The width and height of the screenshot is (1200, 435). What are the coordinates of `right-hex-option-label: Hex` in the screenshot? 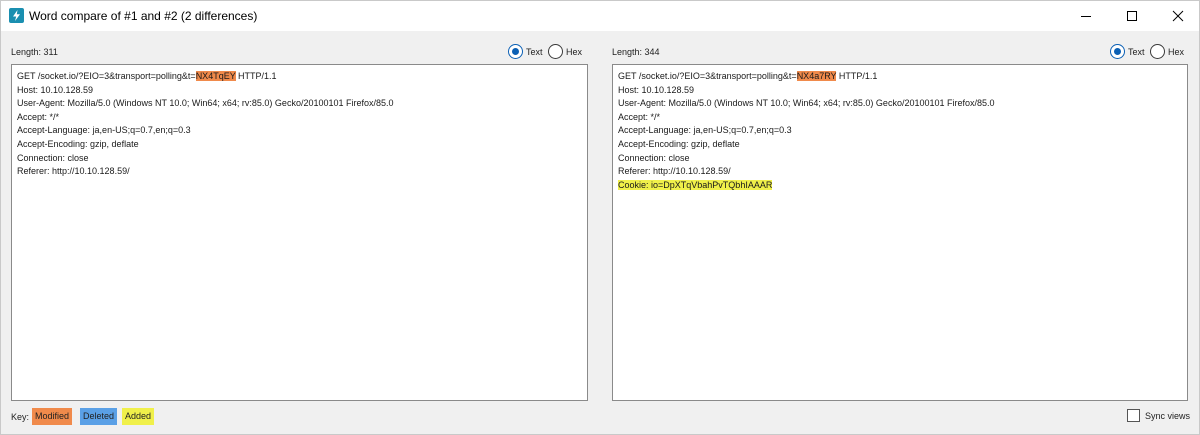 It's located at (1176, 51).